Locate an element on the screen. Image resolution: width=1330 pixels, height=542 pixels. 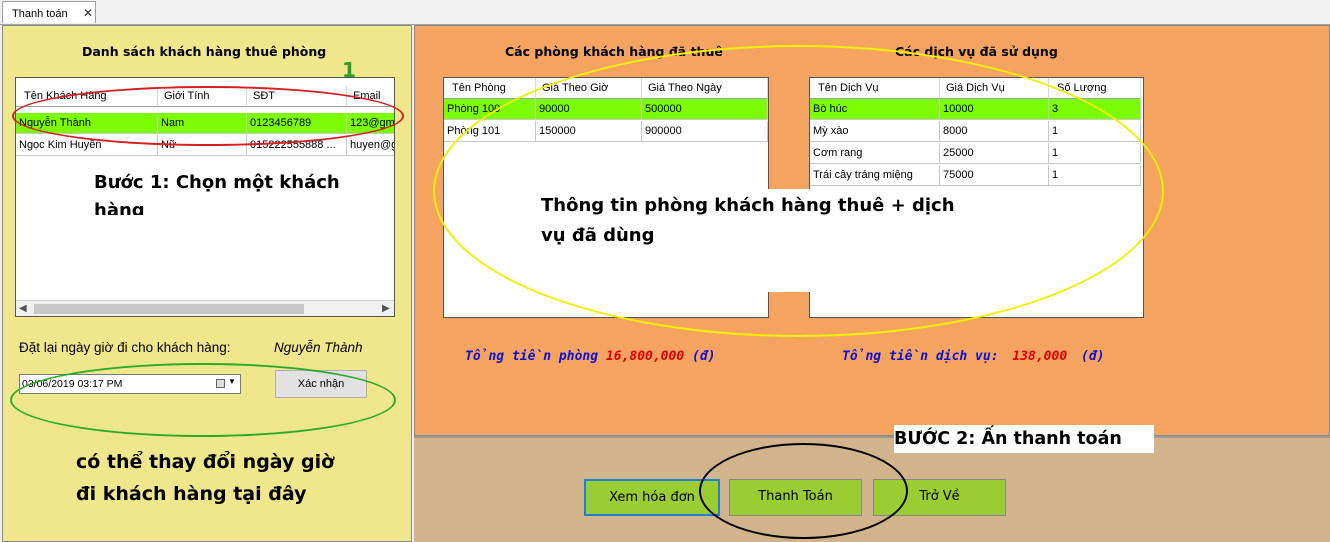
table-cell: 8000 is located at coordinates (994, 131).